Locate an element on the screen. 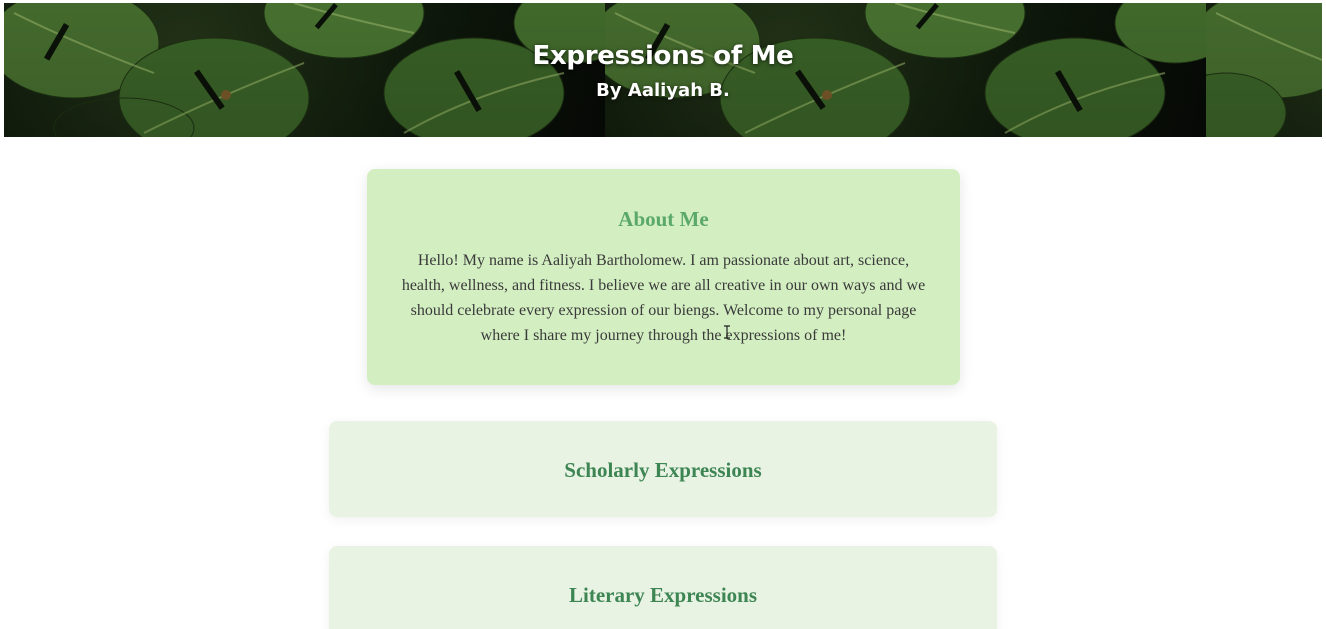  scholarly-expressions-card: Scholarly Expressions is located at coordinates (663, 469).